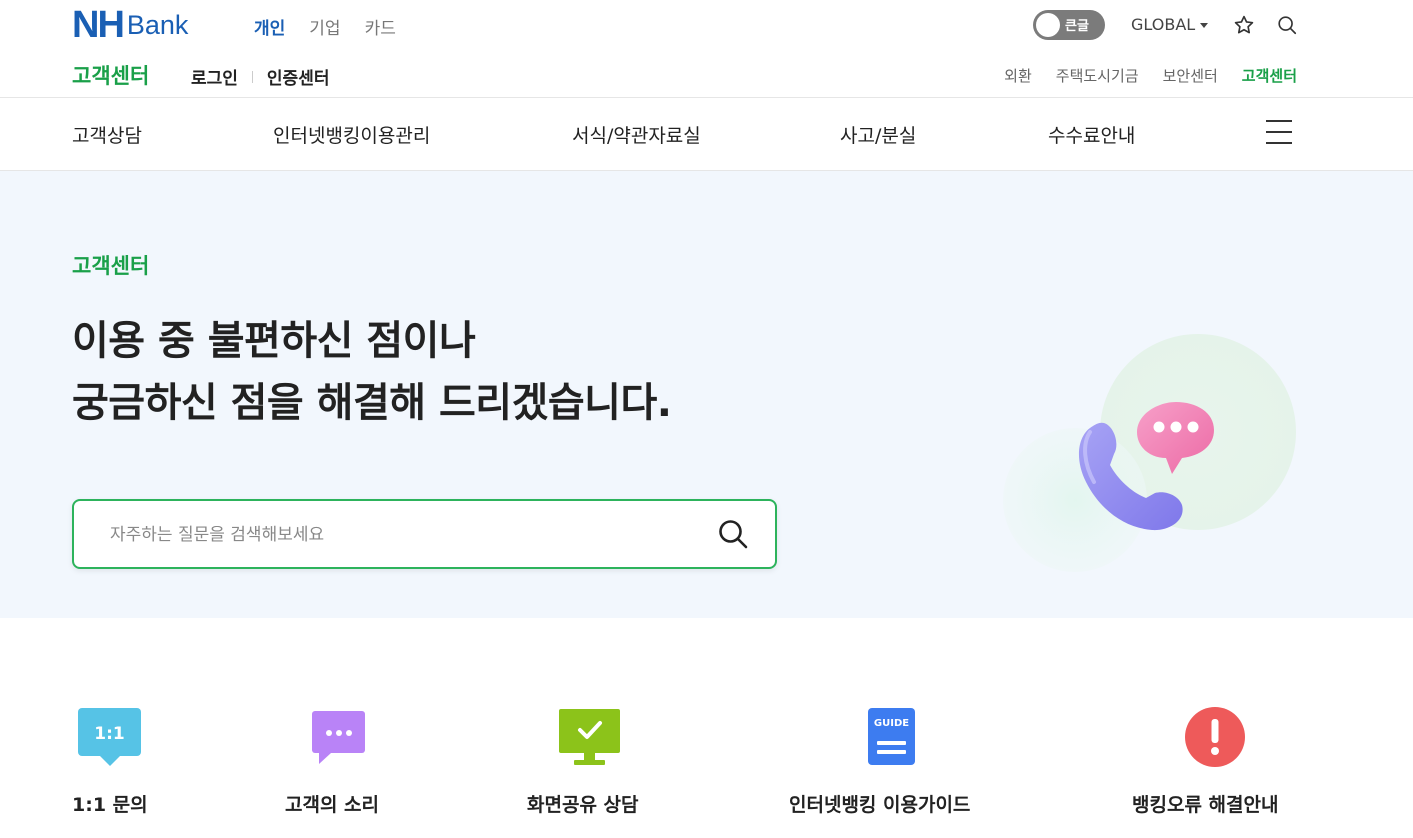 The height and width of the screenshot is (838, 1413). What do you see at coordinates (298, 76) in the screenshot?
I see `certificate-center-link: 인증센터` at bounding box center [298, 76].